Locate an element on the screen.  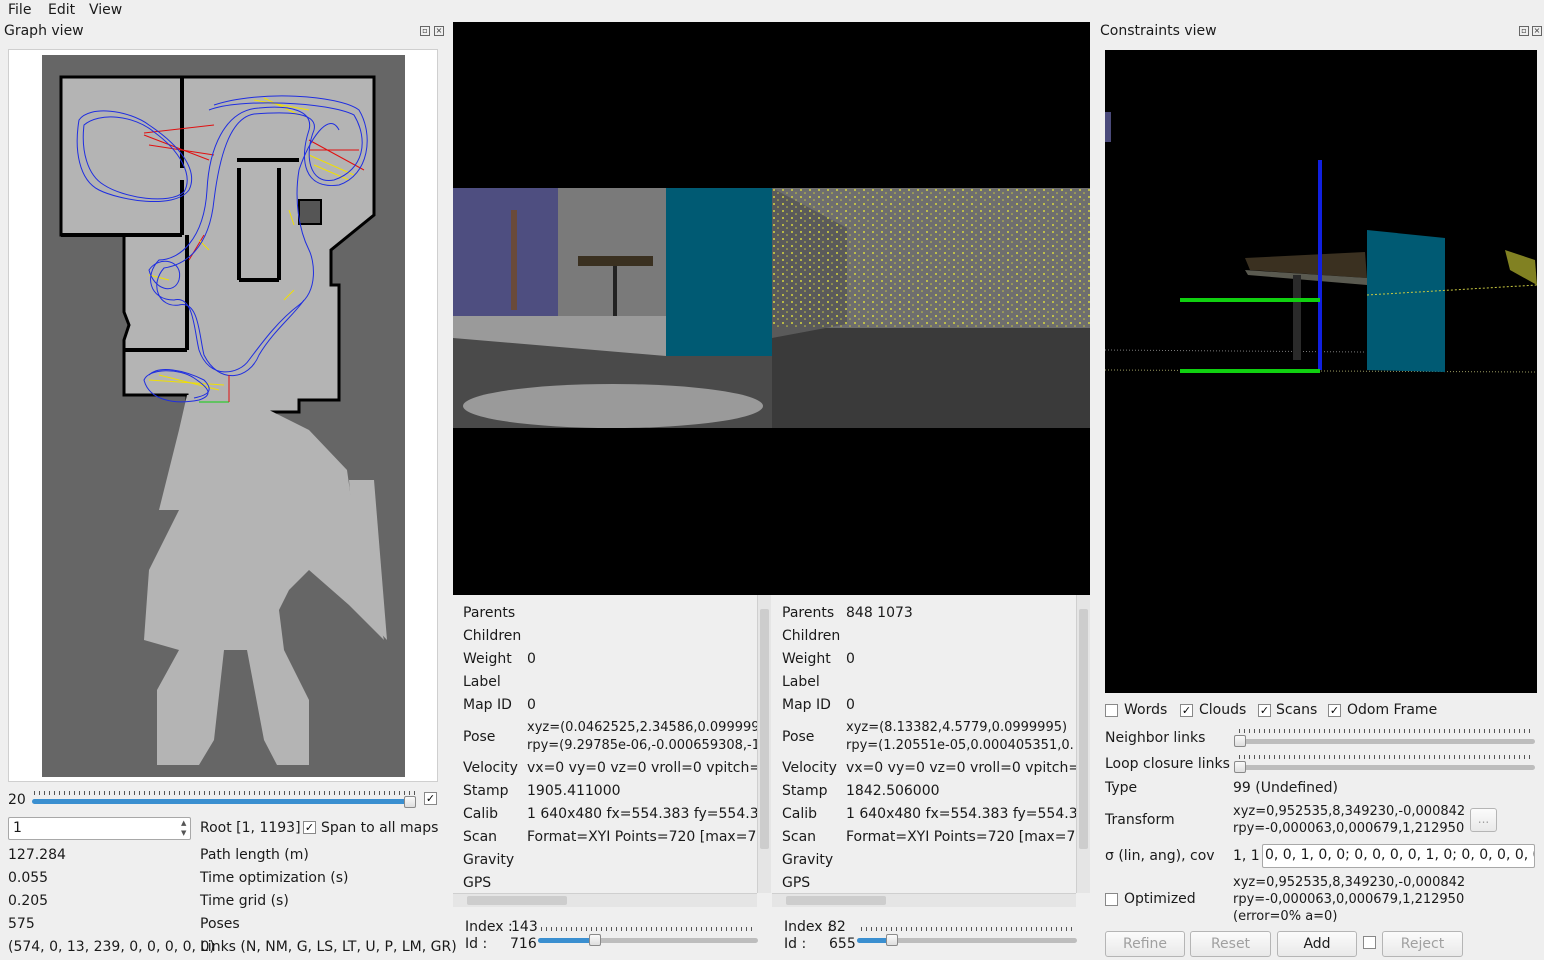
clouds-checkbox: ✓ is located at coordinates (1186, 710).